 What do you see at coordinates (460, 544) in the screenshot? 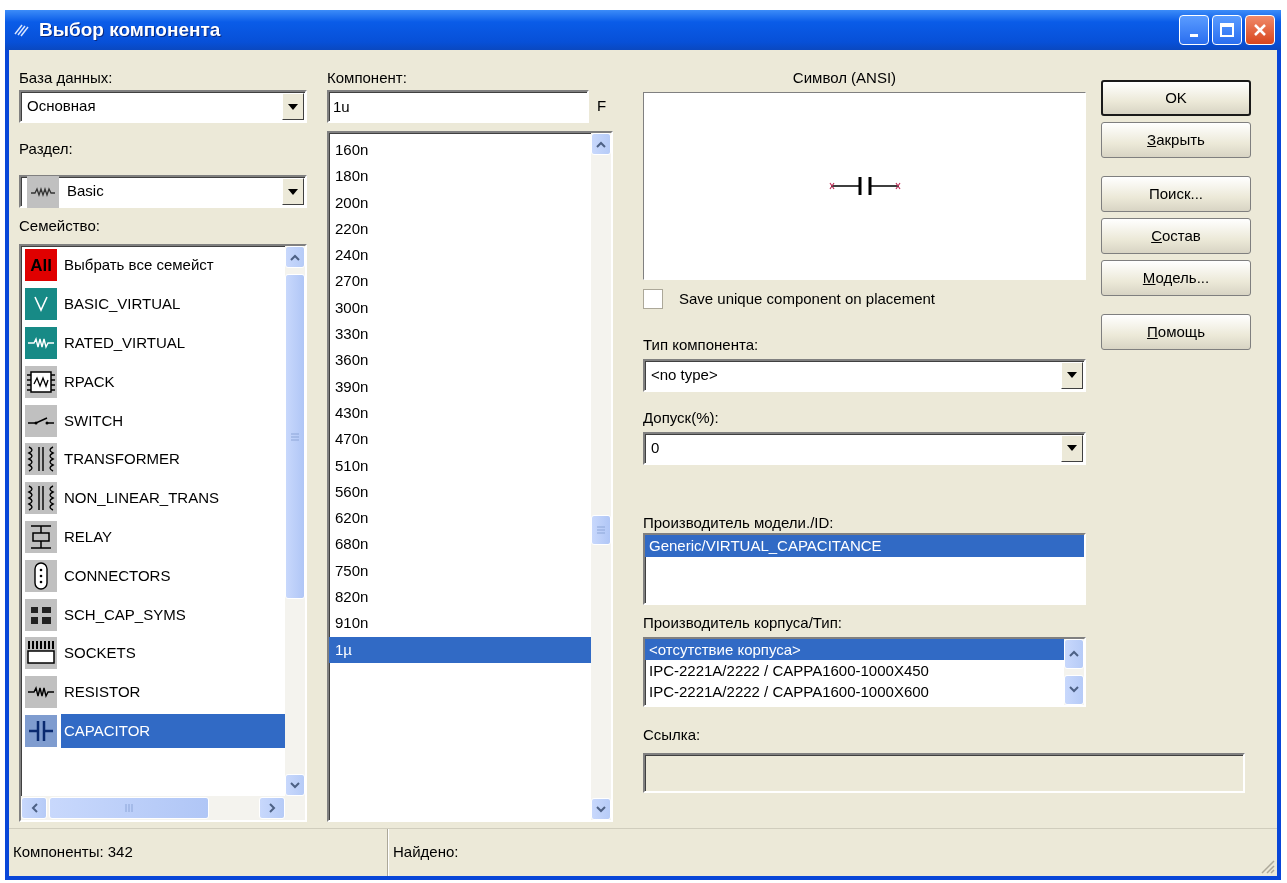
I see `component-item: 680n` at bounding box center [460, 544].